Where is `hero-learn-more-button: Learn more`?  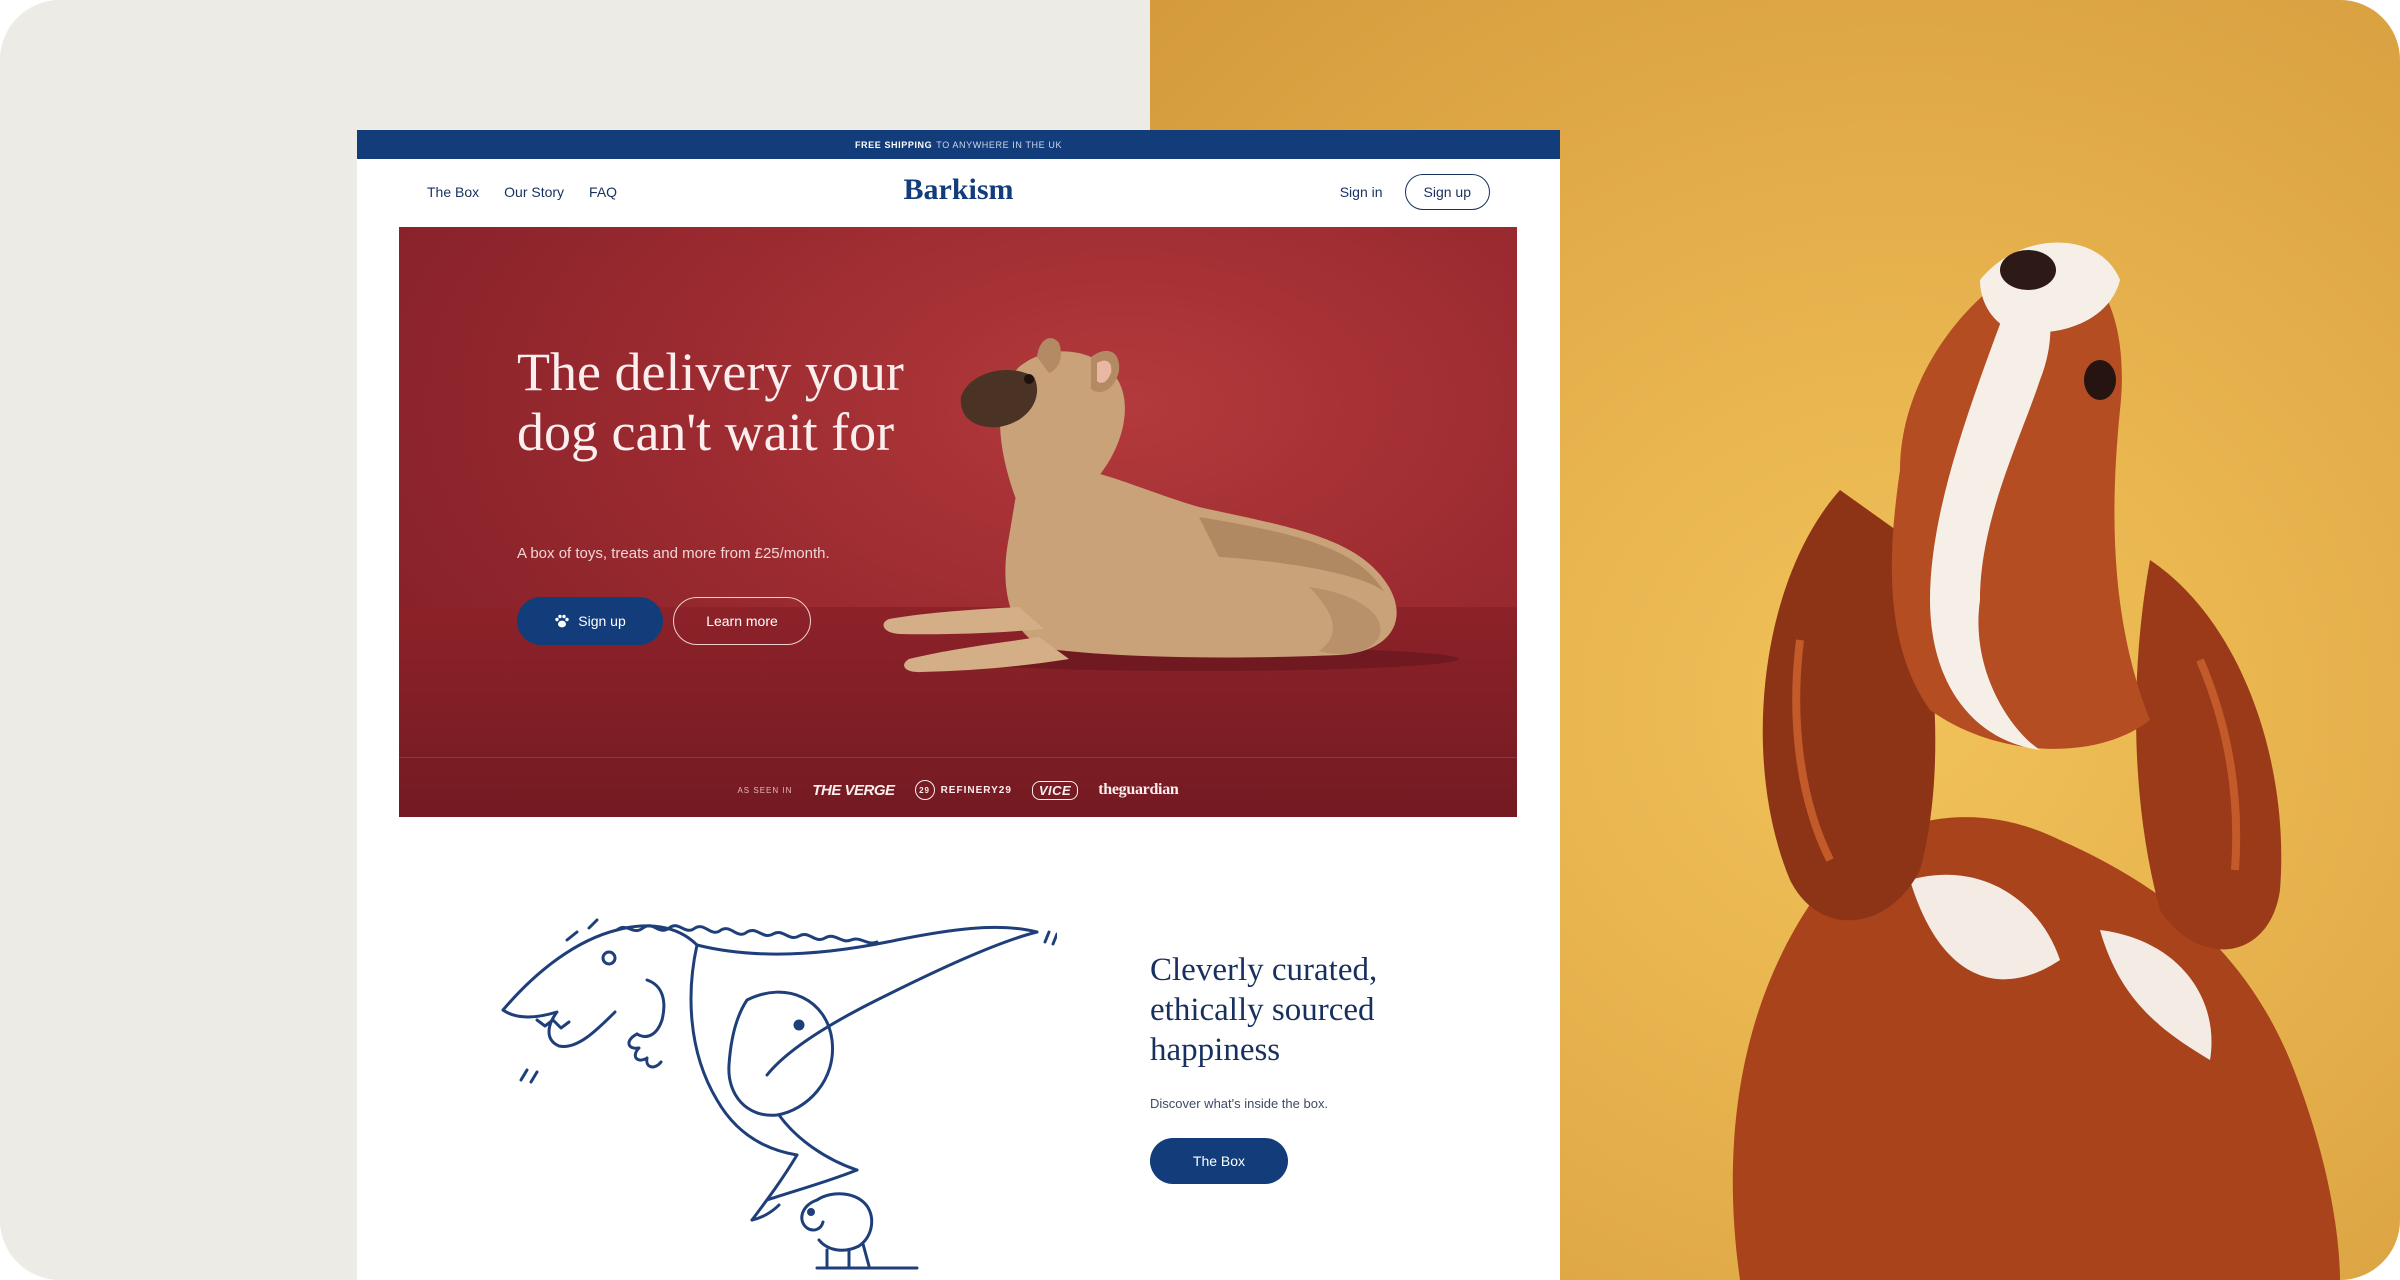 hero-learn-more-button: Learn more is located at coordinates (742, 621).